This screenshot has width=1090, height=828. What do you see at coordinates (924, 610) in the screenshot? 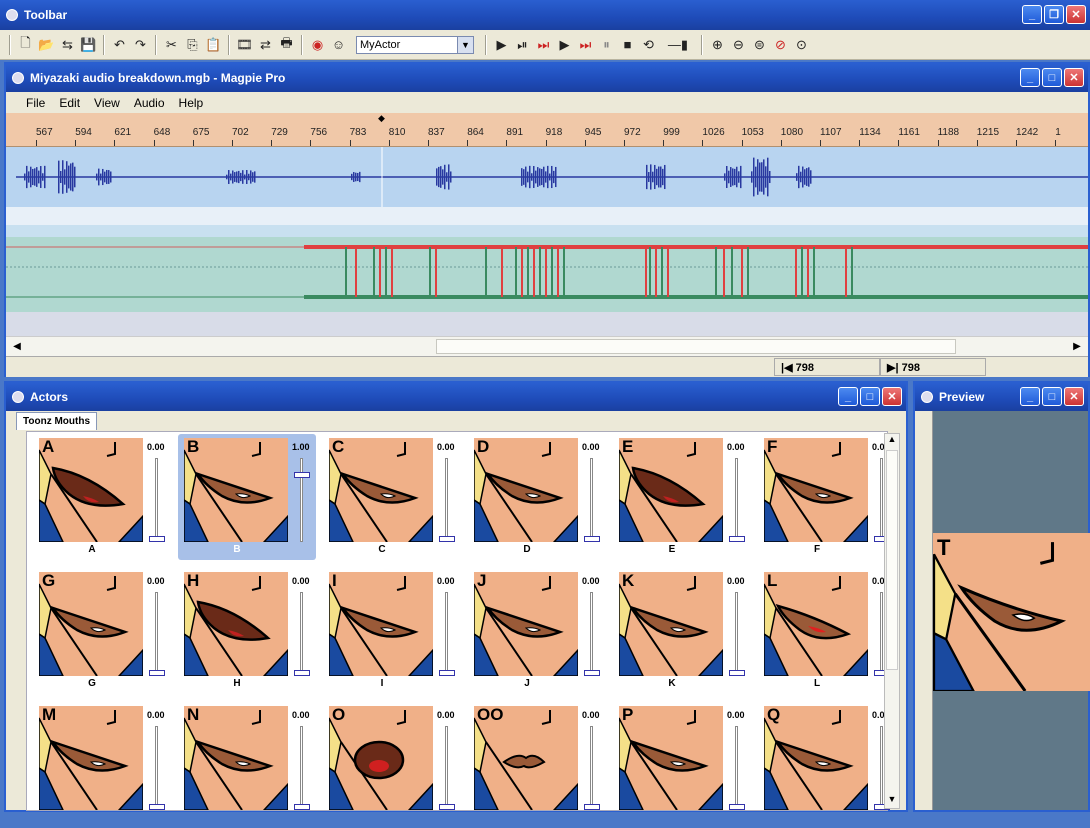
I see `preview-splitter` at bounding box center [924, 610].